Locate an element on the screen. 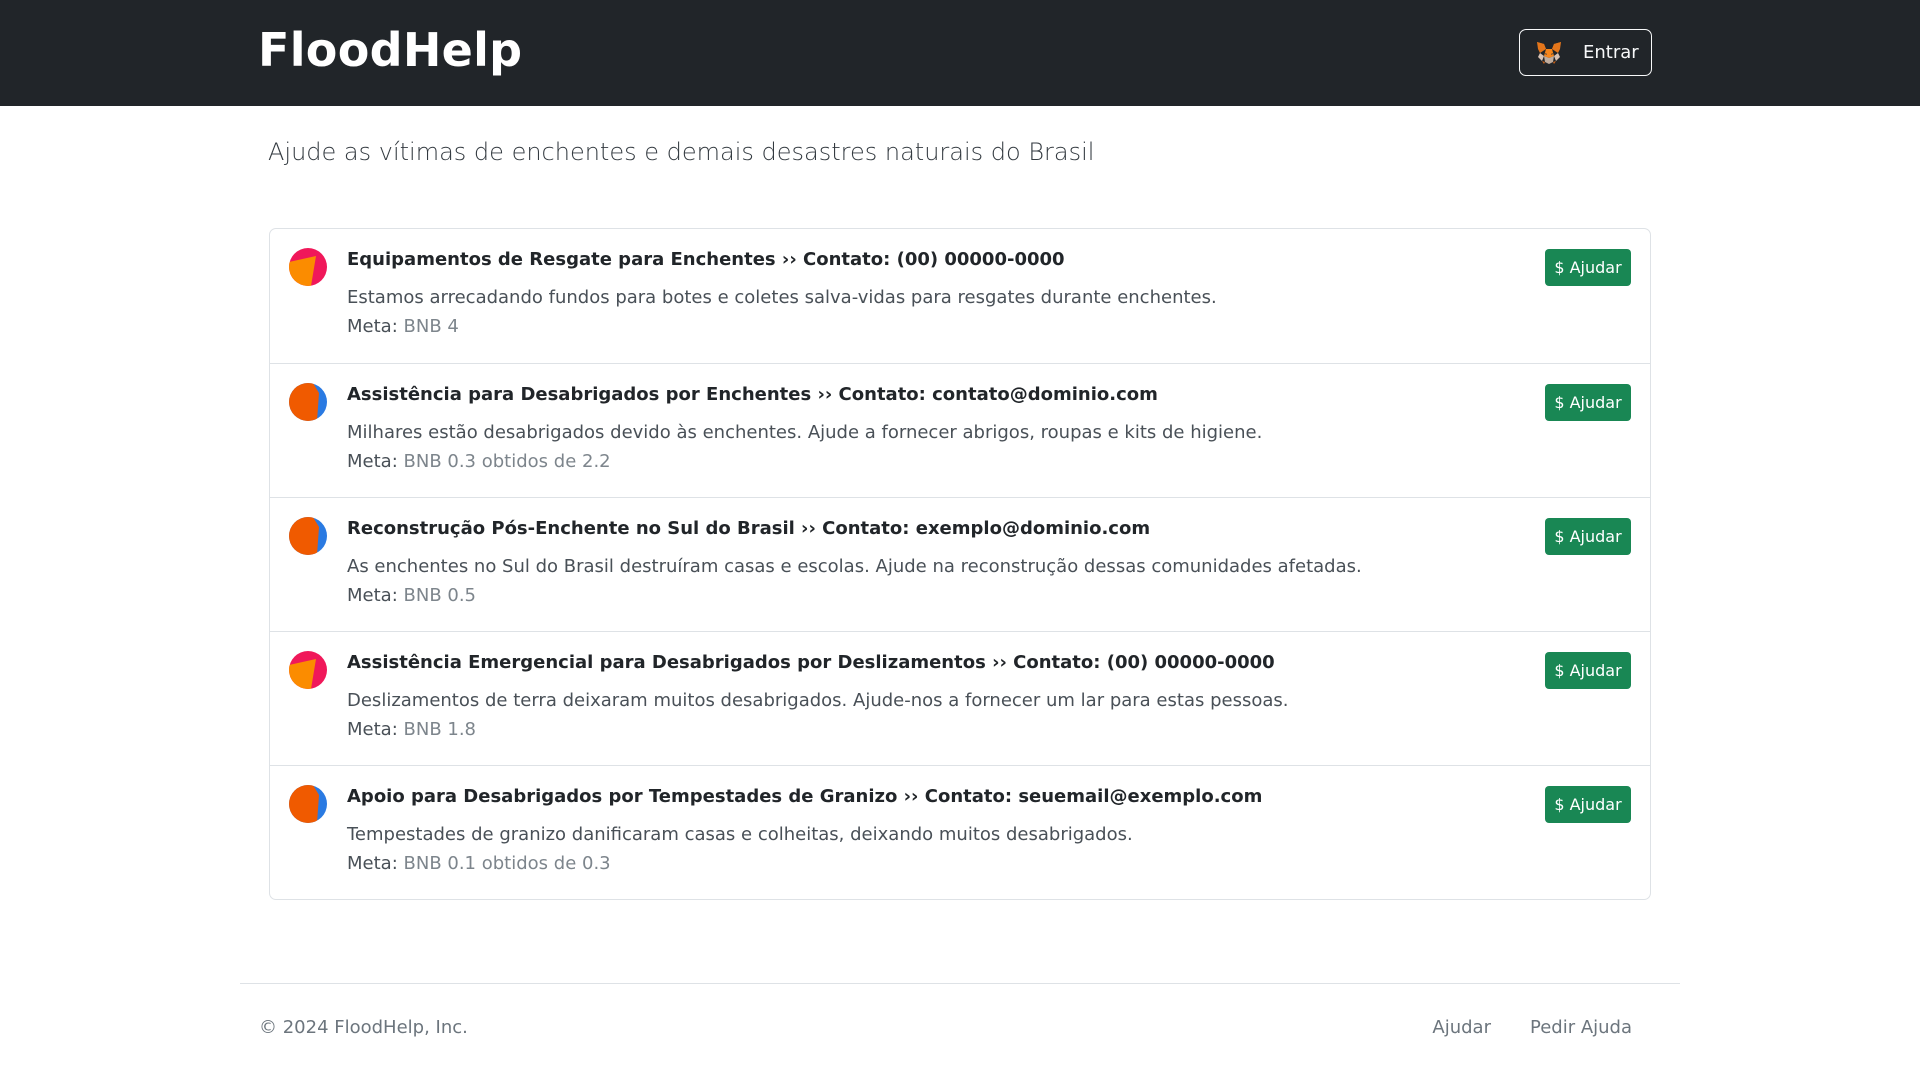 This screenshot has width=1920, height=1080. campaign-goal: Meta: BNB 1.8 is located at coordinates (411, 729).